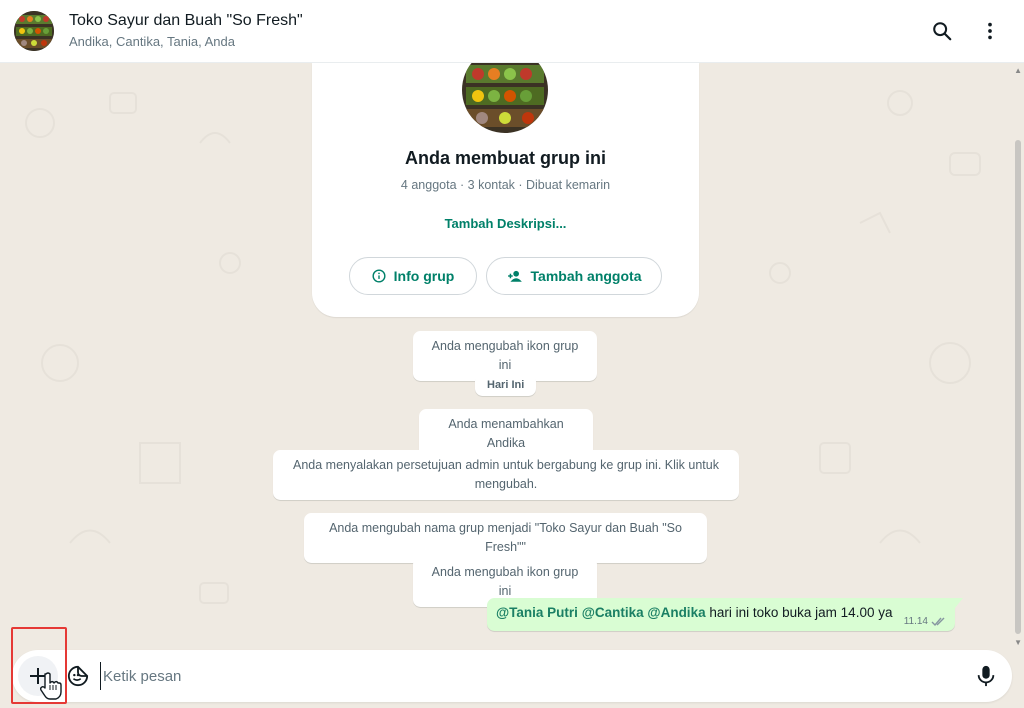 The height and width of the screenshot is (708, 1024). I want to click on composer-bar, so click(512, 678).